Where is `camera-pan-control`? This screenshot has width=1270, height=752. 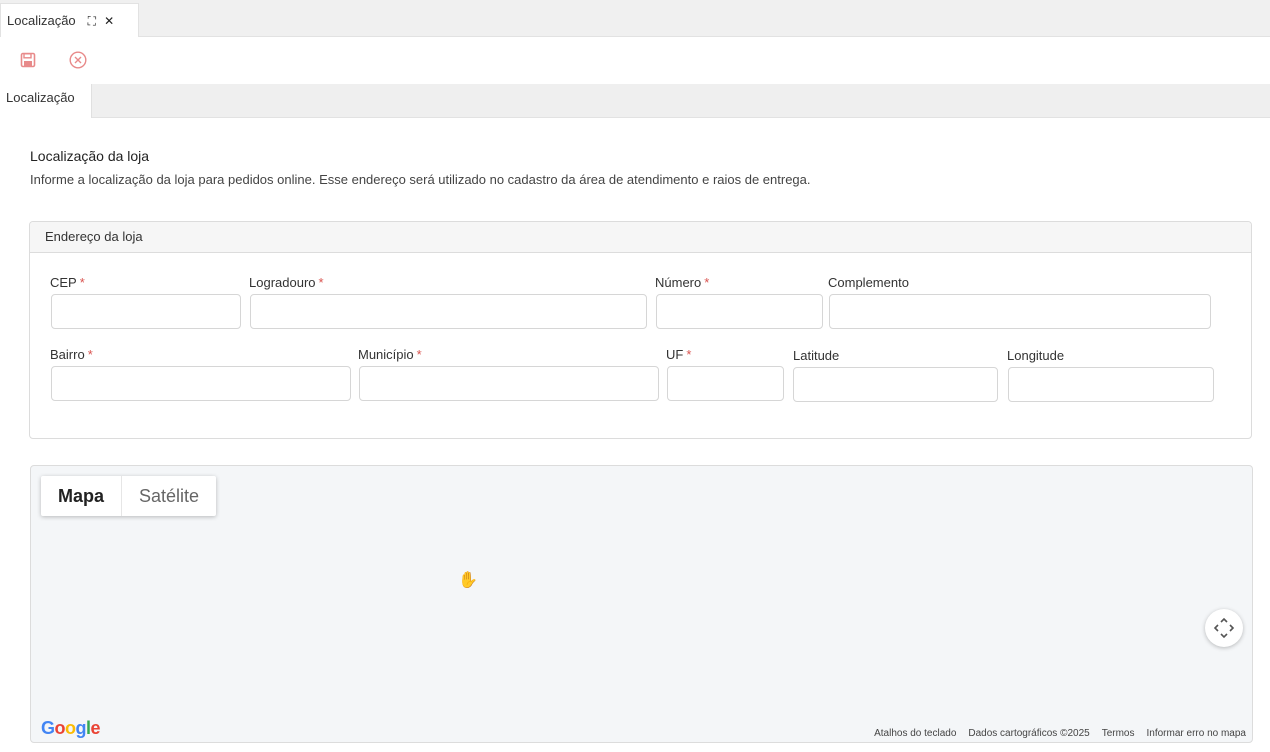
camera-pan-control is located at coordinates (1224, 628).